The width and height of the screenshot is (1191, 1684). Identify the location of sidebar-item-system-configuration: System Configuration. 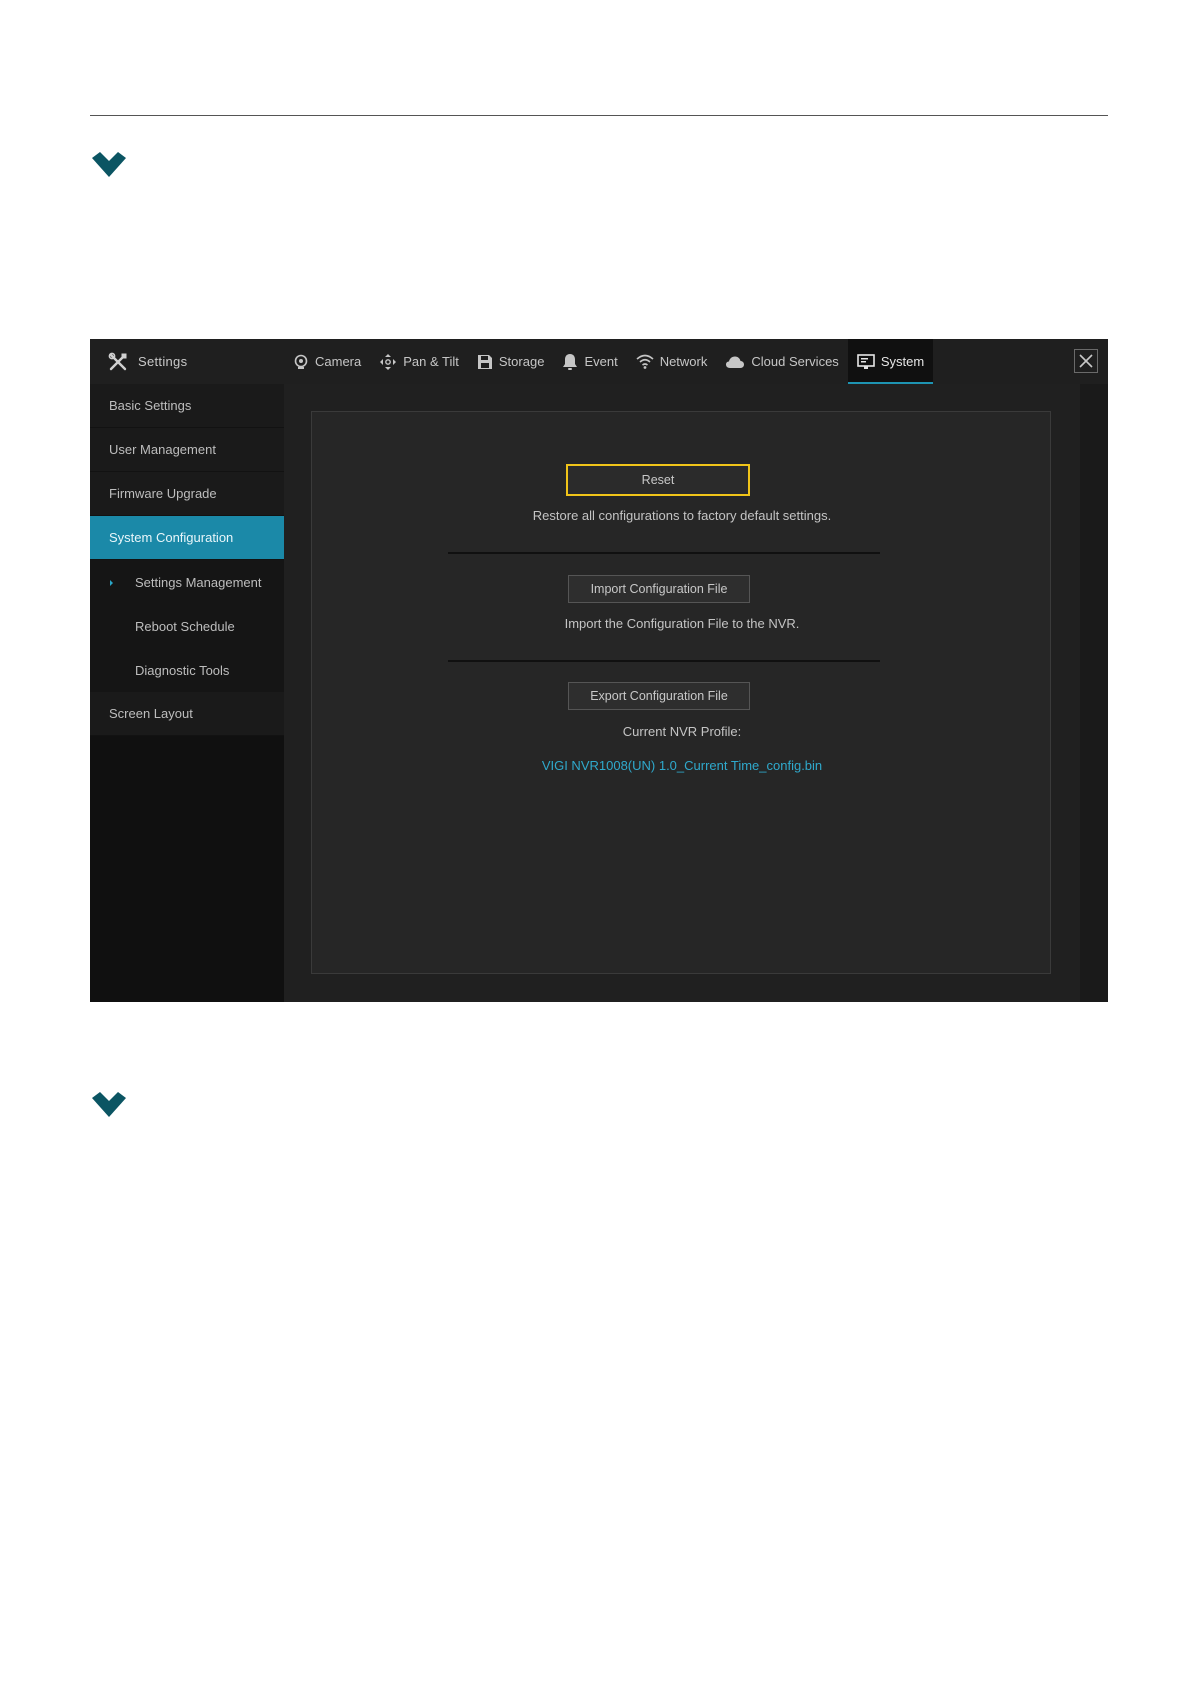
(187, 538).